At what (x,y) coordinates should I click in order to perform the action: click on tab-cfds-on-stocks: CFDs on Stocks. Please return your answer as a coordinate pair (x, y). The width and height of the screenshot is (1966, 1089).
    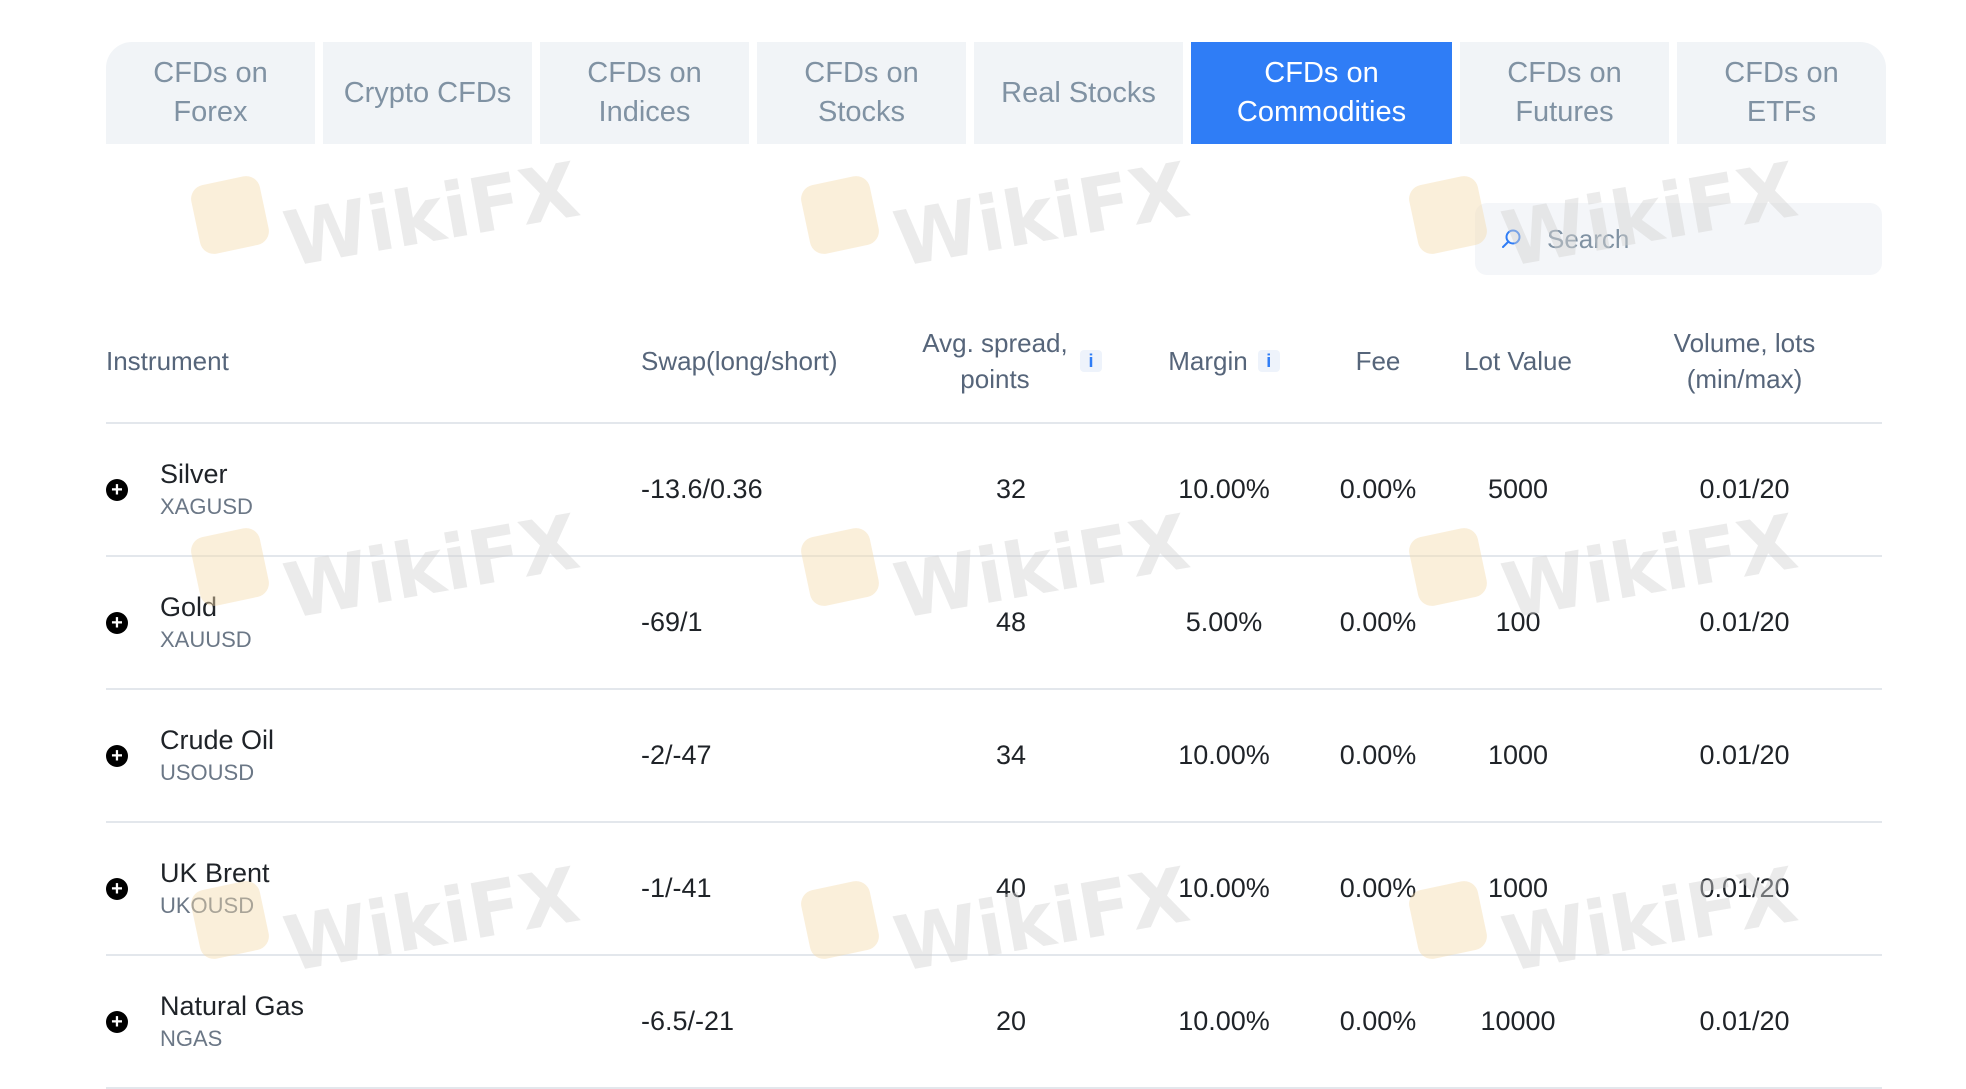
    Looking at the image, I should click on (861, 93).